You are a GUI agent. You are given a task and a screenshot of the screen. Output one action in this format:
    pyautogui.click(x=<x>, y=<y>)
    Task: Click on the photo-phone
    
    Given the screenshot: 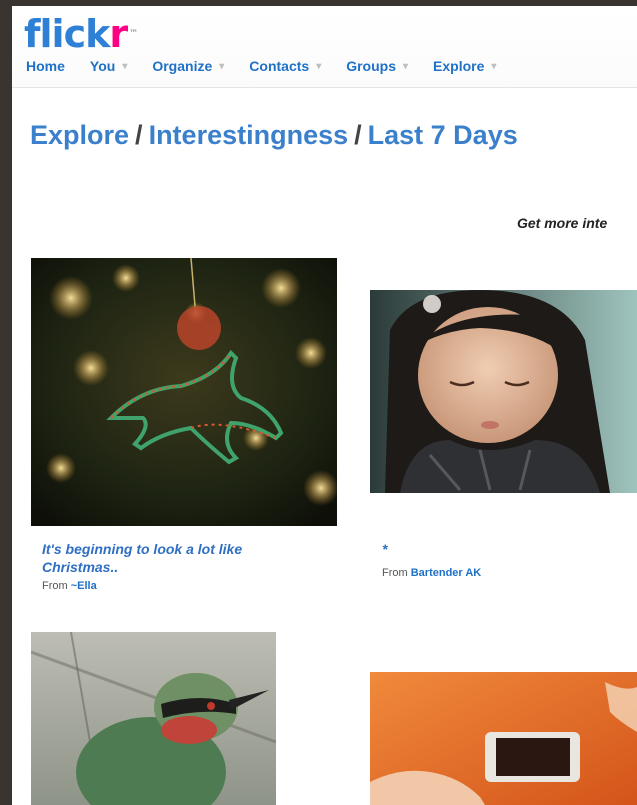 What is the action you would take?
    pyautogui.click(x=503, y=738)
    